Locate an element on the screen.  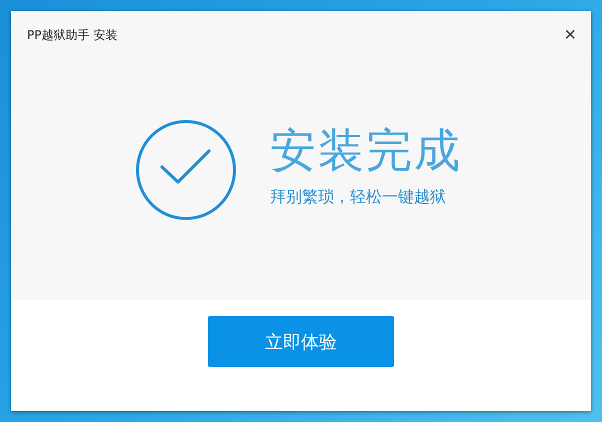
window-title: PP越狱助手 安装 is located at coordinates (72, 35).